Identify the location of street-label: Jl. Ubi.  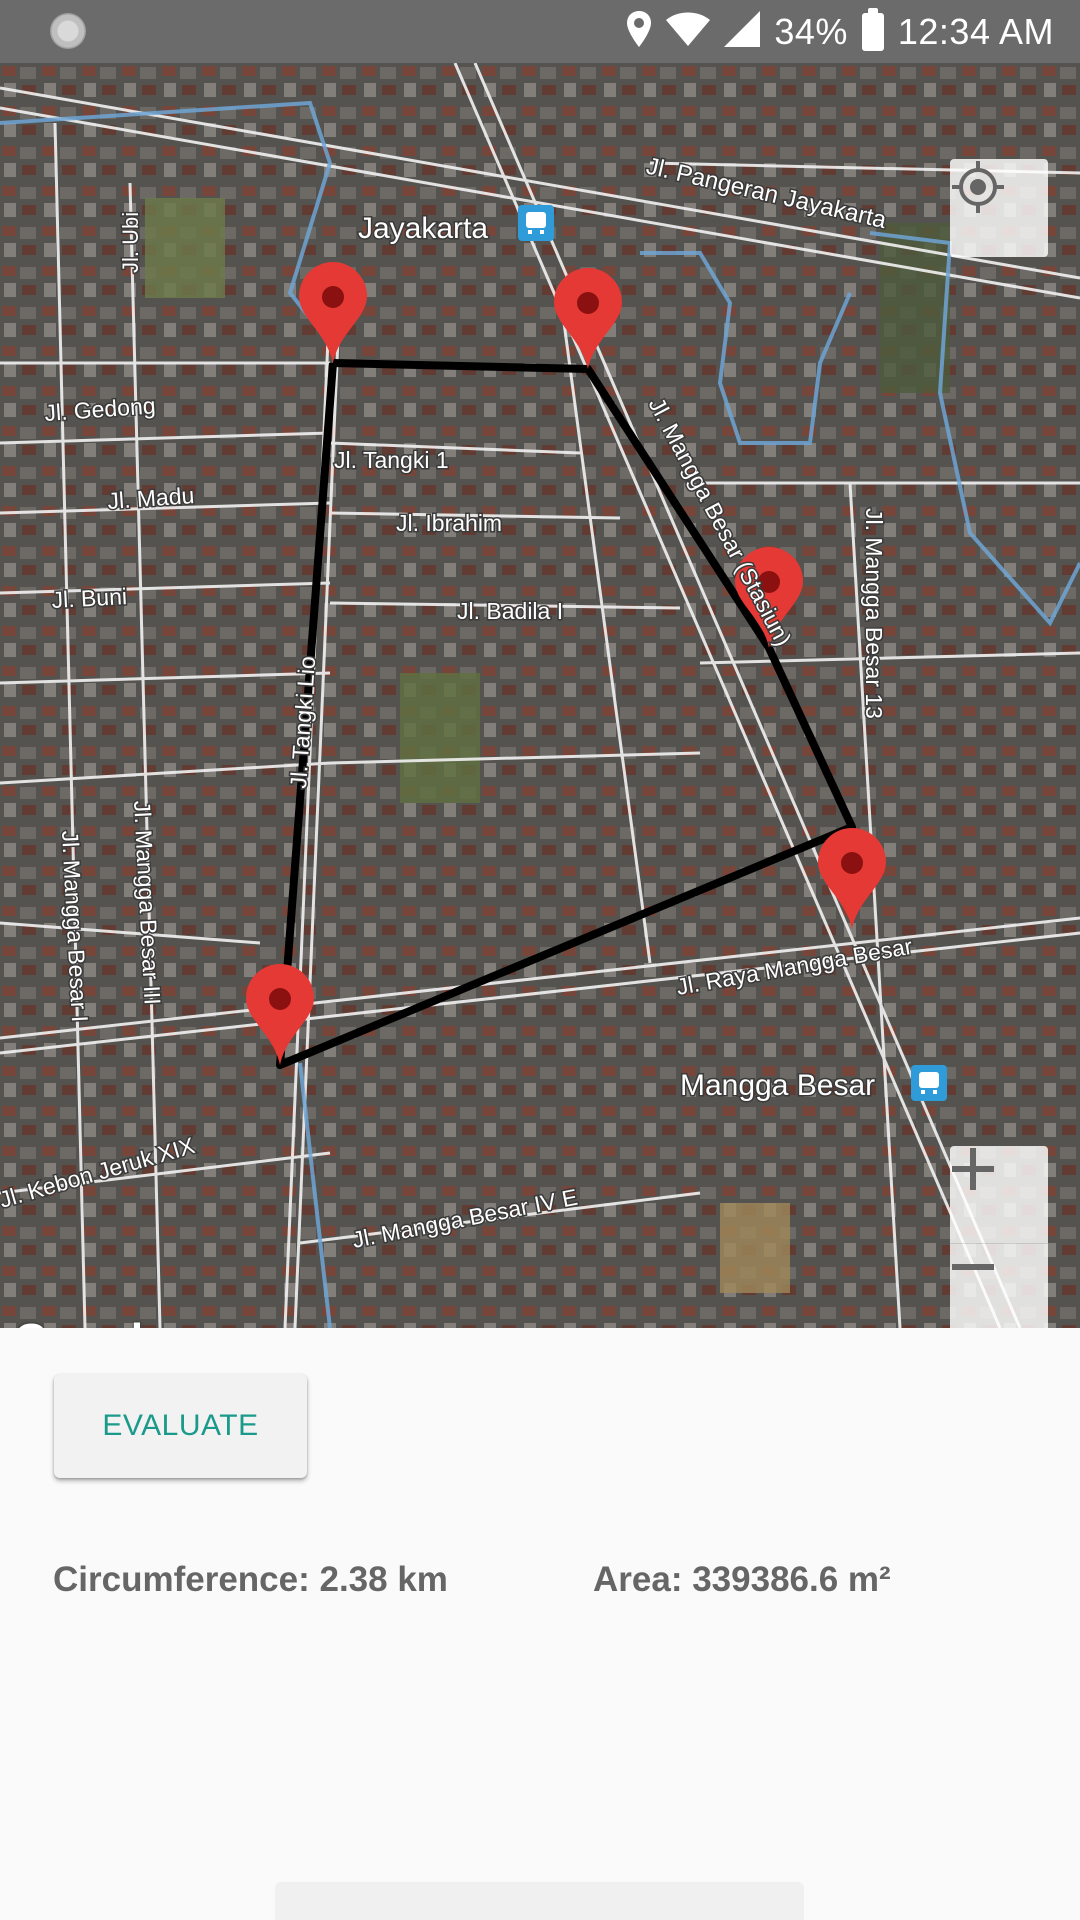
(130, 242).